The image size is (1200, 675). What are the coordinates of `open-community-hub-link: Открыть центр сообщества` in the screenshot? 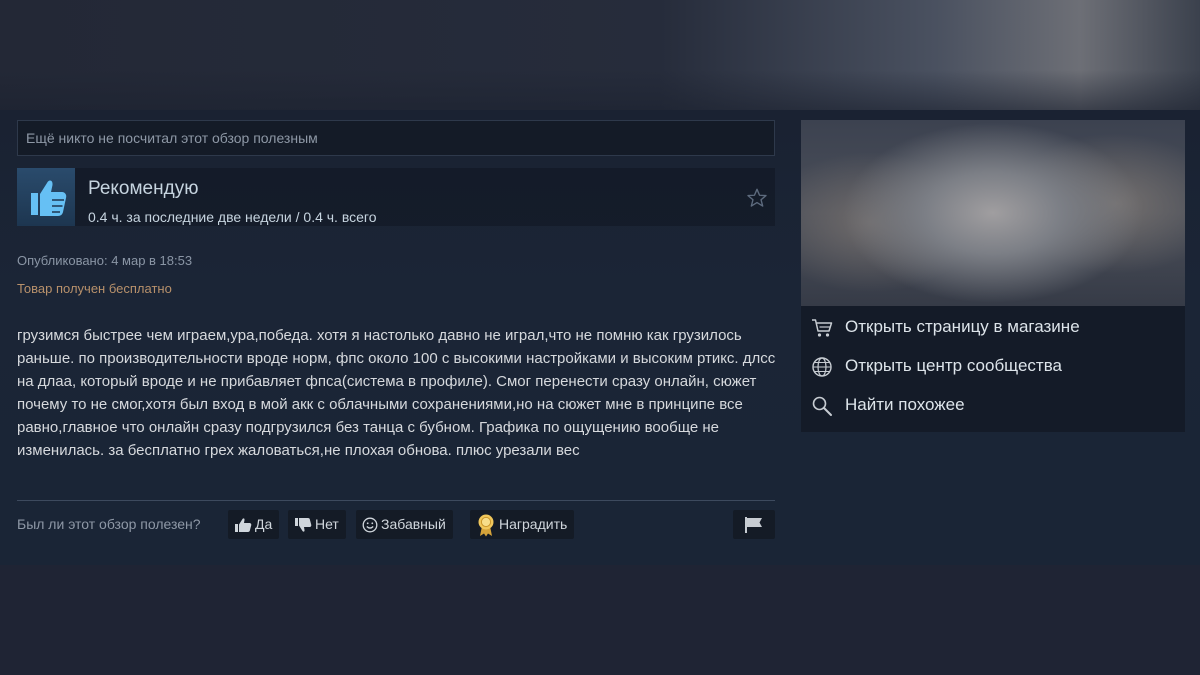 It's located at (993, 366).